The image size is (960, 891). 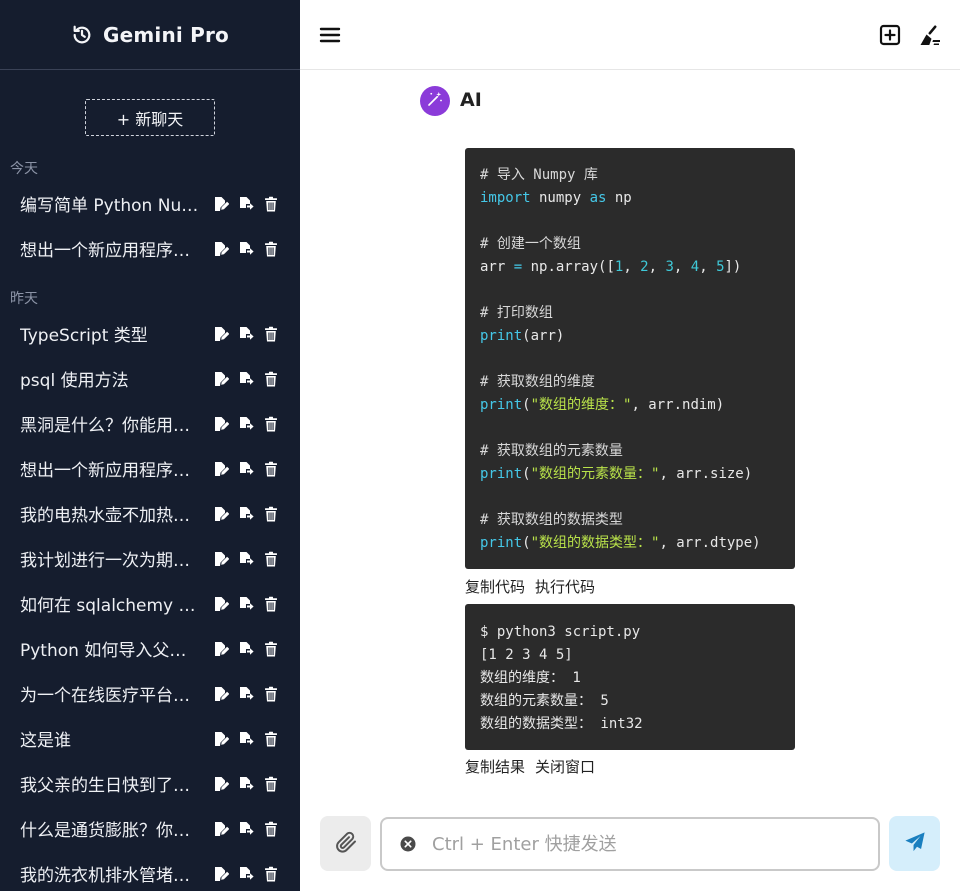 What do you see at coordinates (657, 267) in the screenshot?
I see `code-token: ,` at bounding box center [657, 267].